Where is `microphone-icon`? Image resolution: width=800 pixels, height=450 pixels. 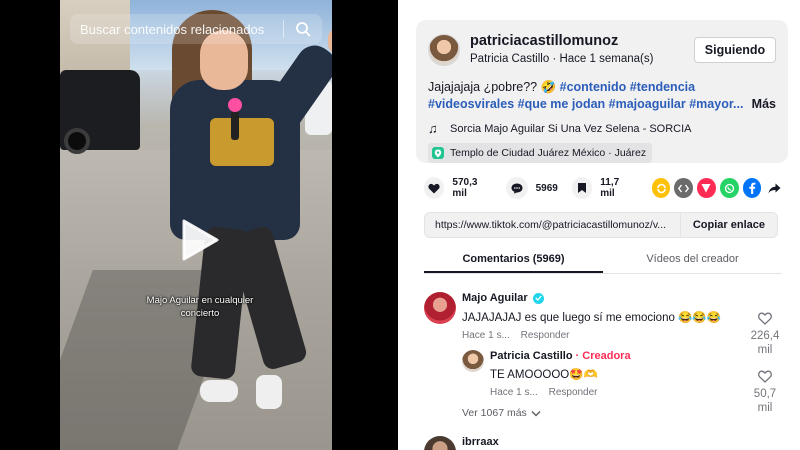
microphone-icon is located at coordinates (235, 105).